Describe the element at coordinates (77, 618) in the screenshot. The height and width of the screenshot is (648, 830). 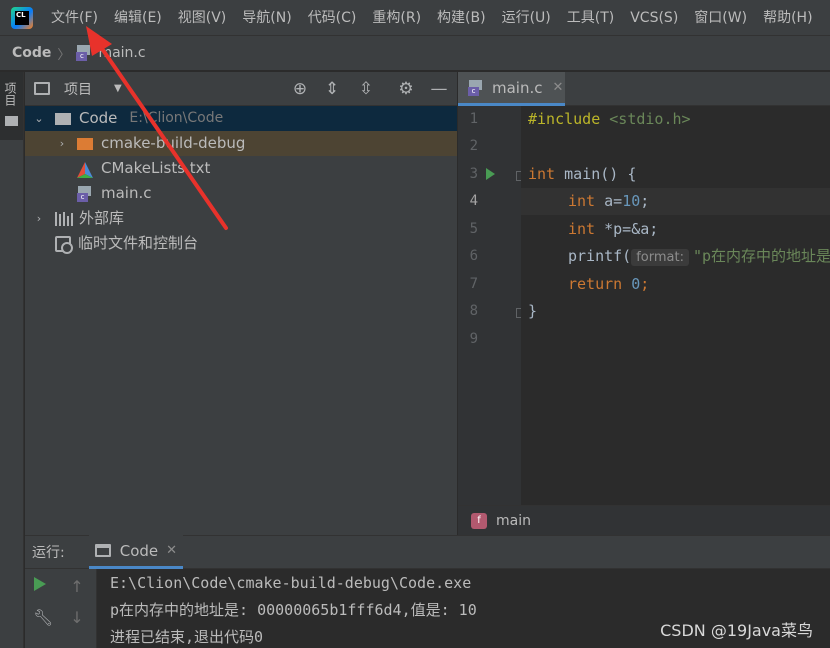
I see `arrow-down-icon: ↓` at that location.